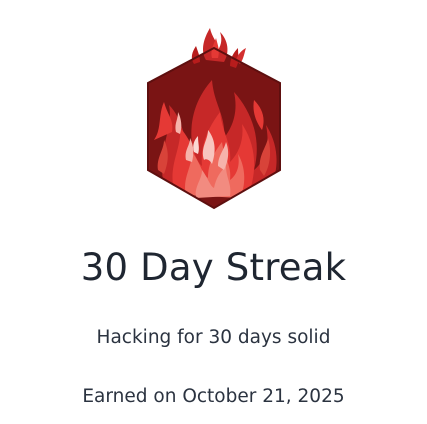 This screenshot has width=427, height=424. I want to click on flame-hexagon-icon, so click(213, 119).